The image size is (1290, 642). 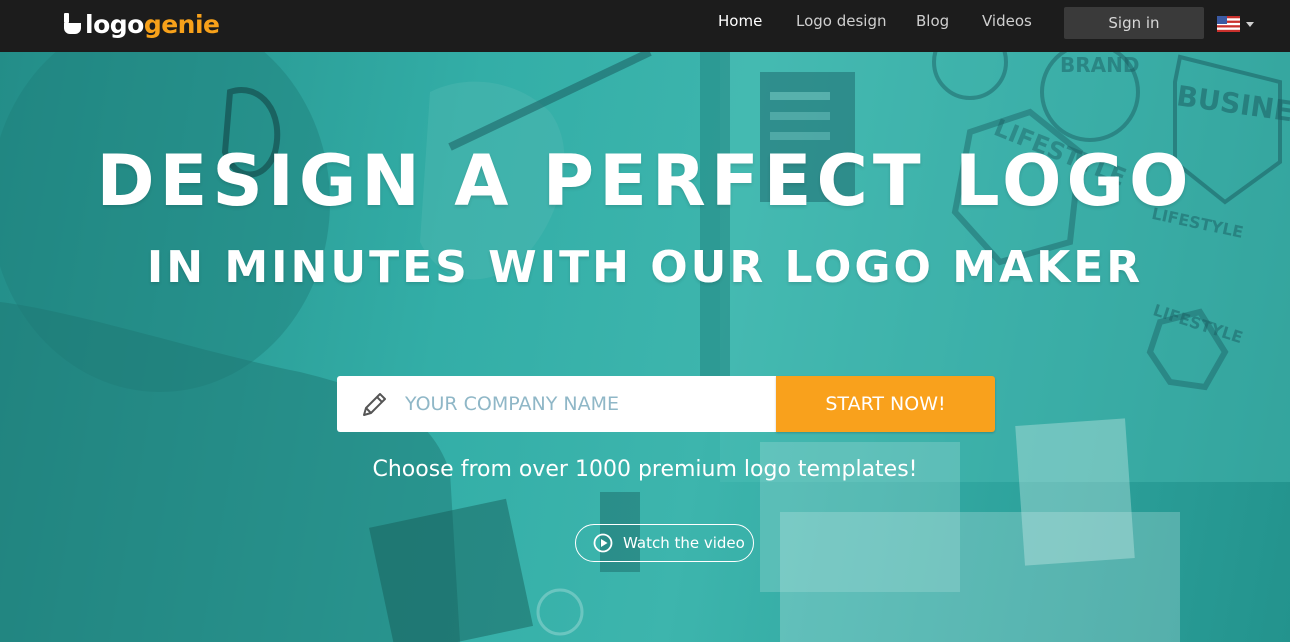 What do you see at coordinates (684, 543) in the screenshot?
I see `watch-video-label: Watch the video` at bounding box center [684, 543].